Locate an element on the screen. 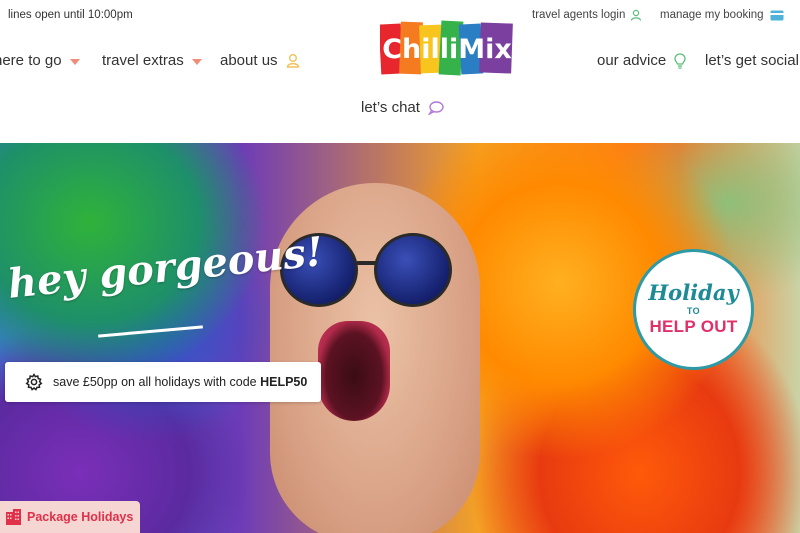  promo-text-label: save £50pp on all holidays with code is located at coordinates (157, 382).